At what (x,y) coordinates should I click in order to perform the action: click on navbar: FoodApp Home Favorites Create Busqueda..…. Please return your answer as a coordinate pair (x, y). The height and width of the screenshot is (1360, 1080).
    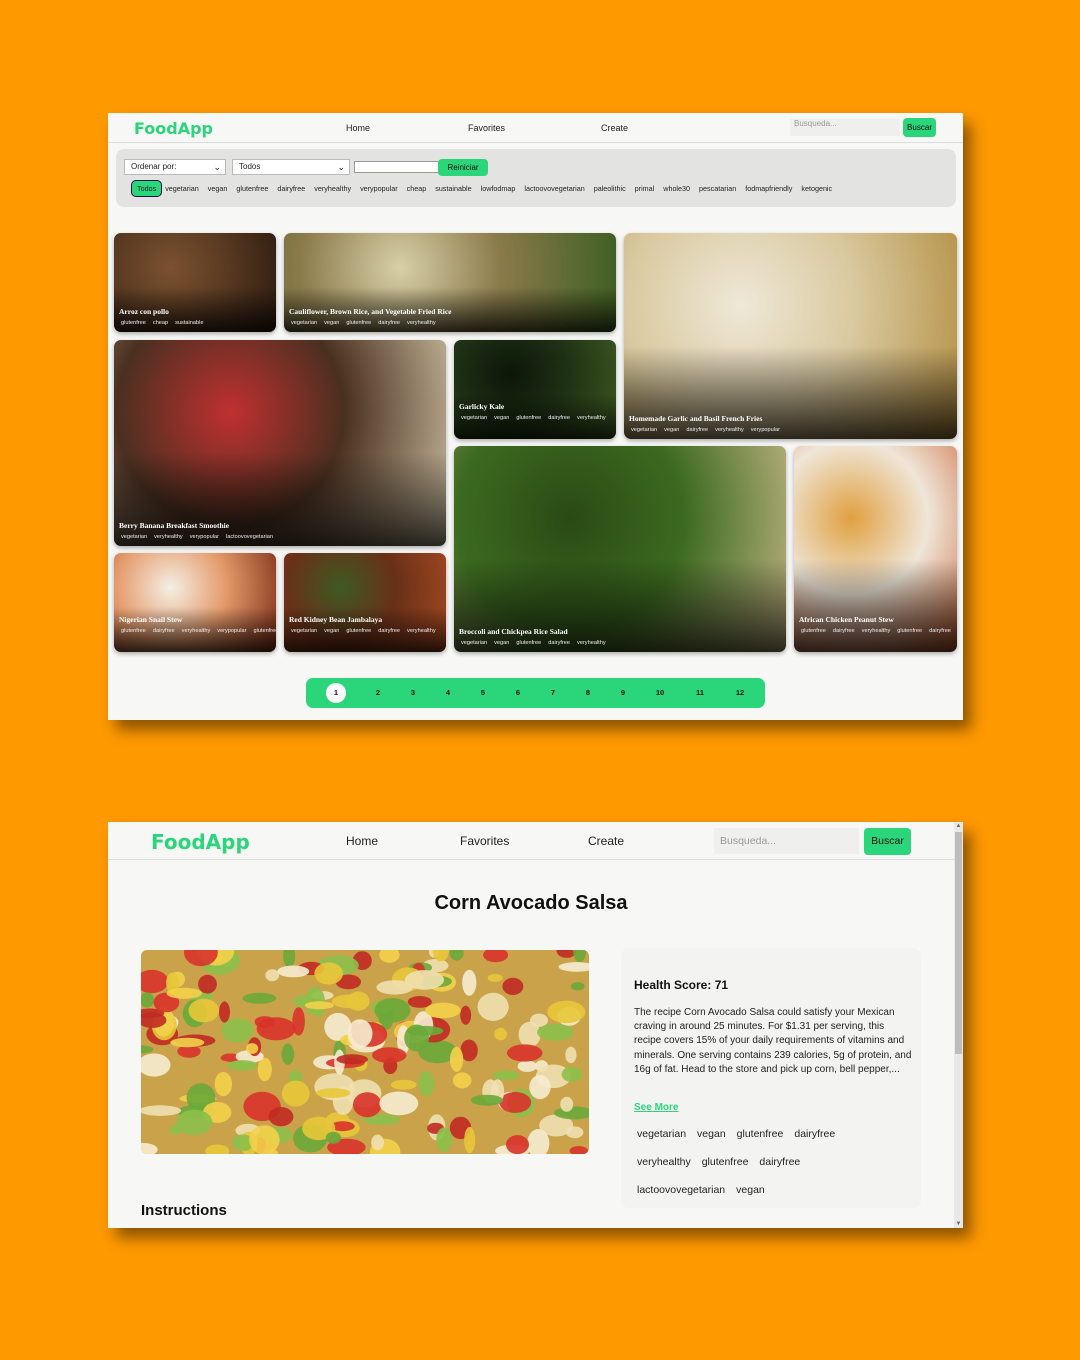
    Looking at the image, I should click on (531, 841).